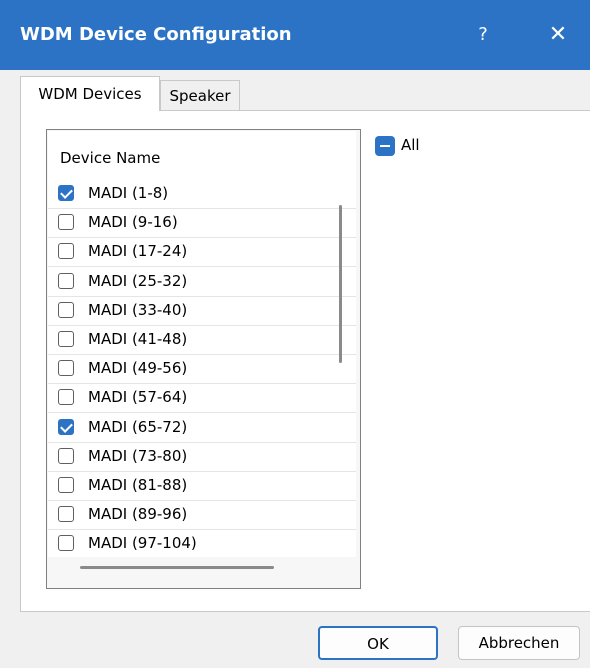 This screenshot has width=590, height=668. Describe the element at coordinates (138, 251) in the screenshot. I see `list-item-label: MADI (17-24)` at that location.